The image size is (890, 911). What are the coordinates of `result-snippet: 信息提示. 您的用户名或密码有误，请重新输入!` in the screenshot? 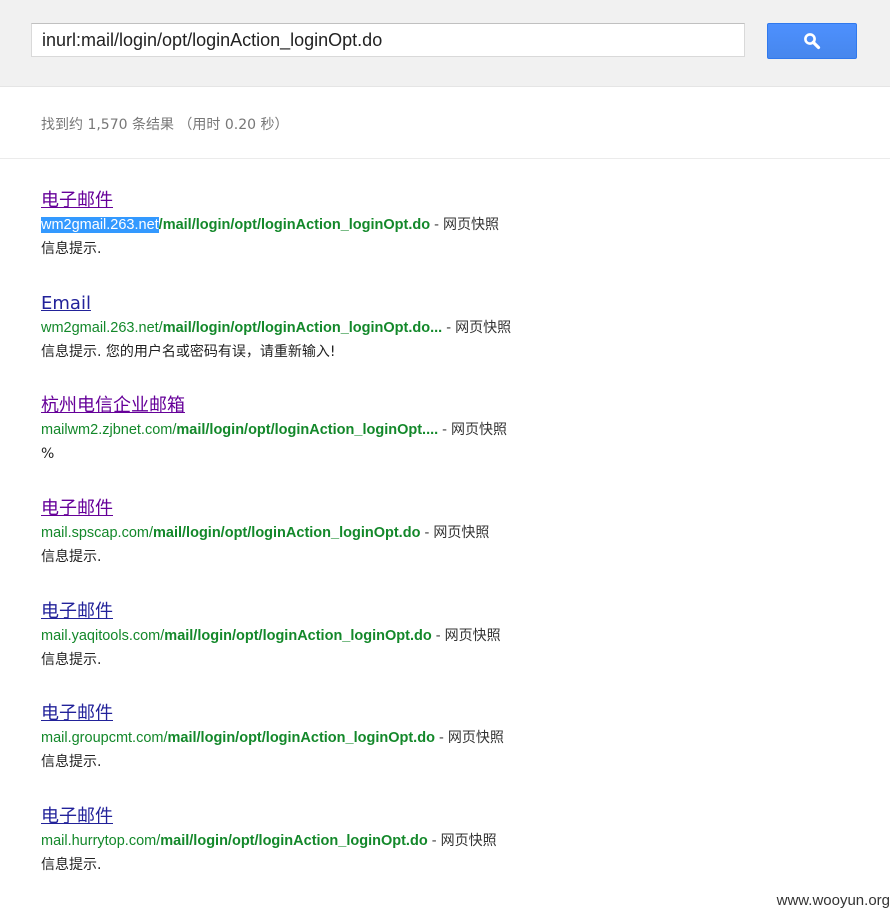 It's located at (188, 351).